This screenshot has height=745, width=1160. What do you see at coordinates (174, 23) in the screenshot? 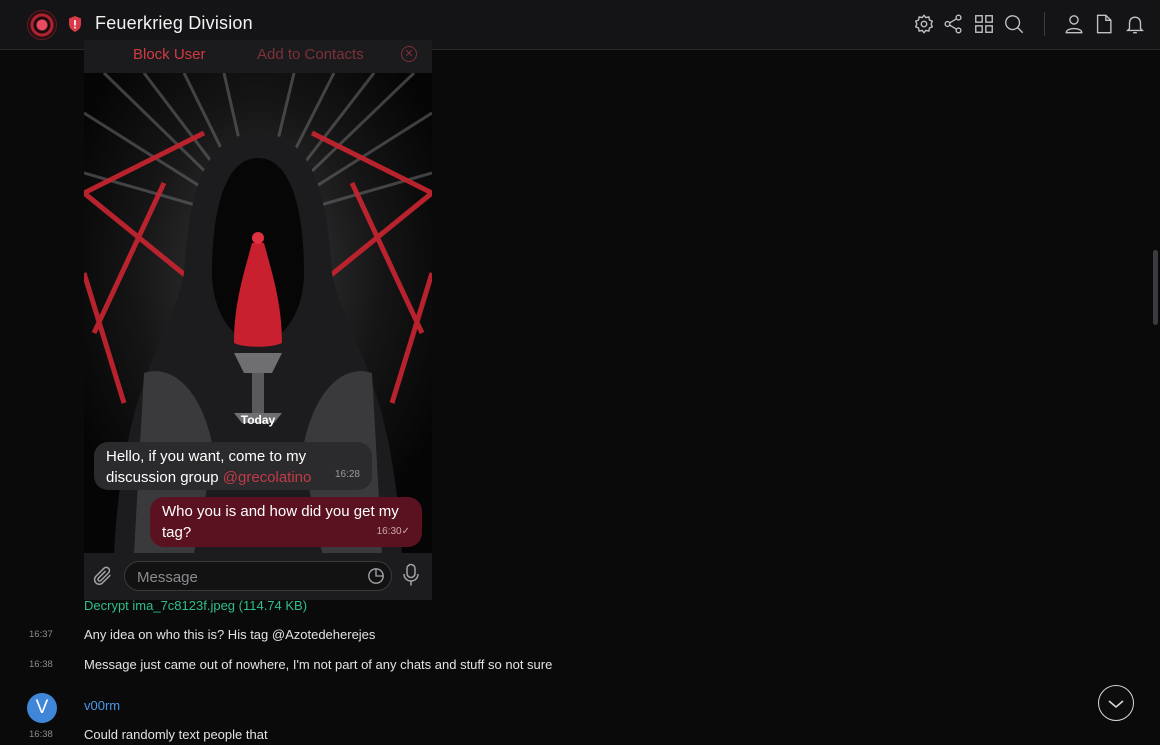
I see `channel-title: Feuerkrieg Division` at bounding box center [174, 23].